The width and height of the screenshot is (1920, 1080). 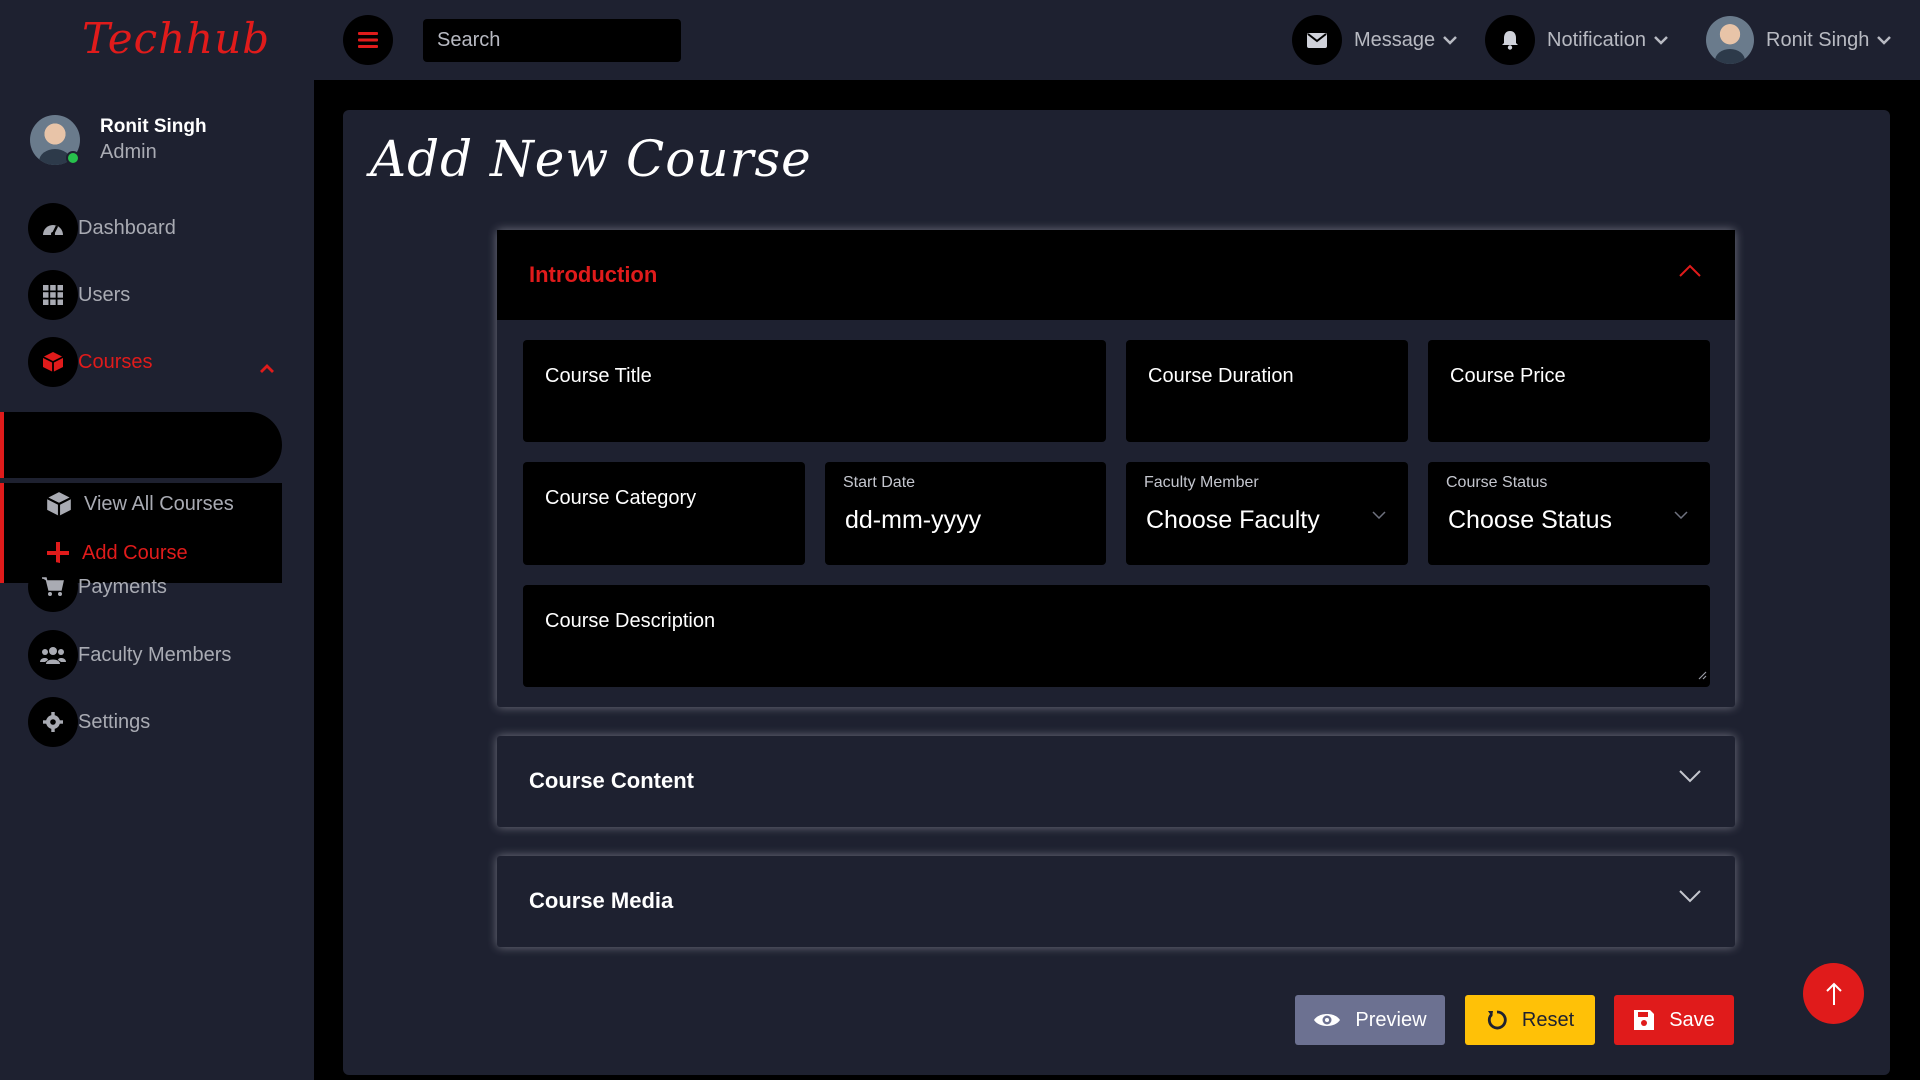 I want to click on gear-icon, so click(x=53, y=722).